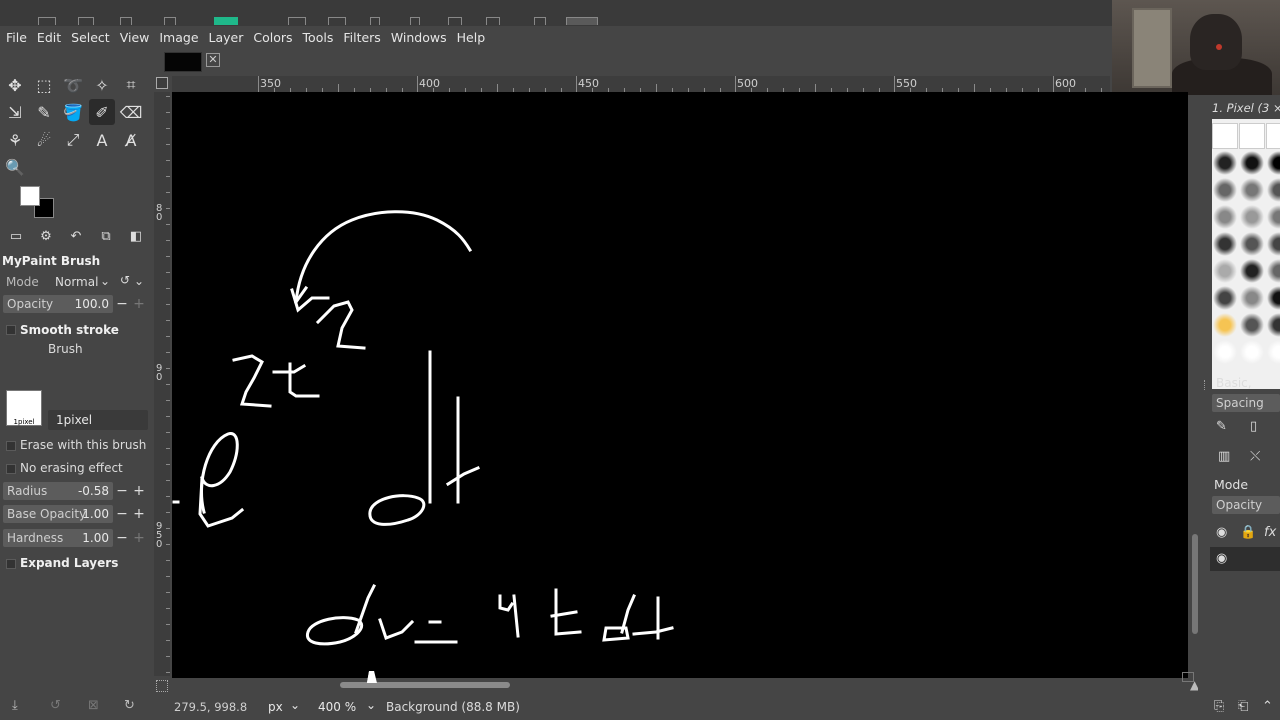 The width and height of the screenshot is (1280, 720). Describe the element at coordinates (11, 330) in the screenshot. I see `smooth-stroke-checkbox` at that location.